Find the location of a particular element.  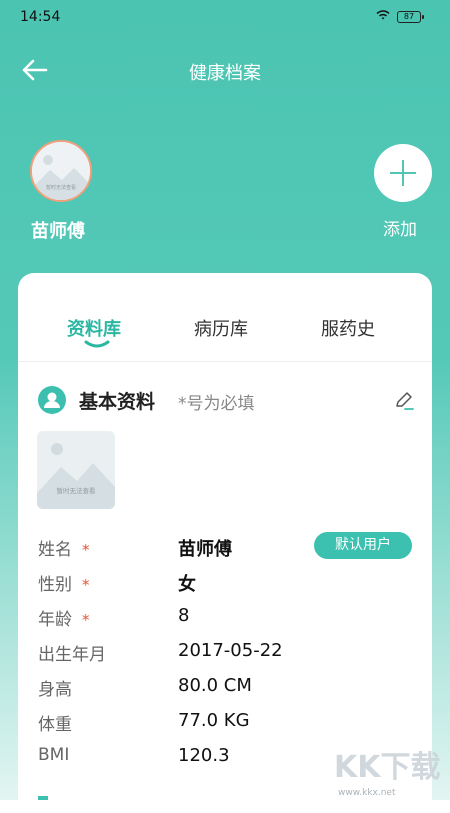

section-marker is located at coordinates (43, 798).